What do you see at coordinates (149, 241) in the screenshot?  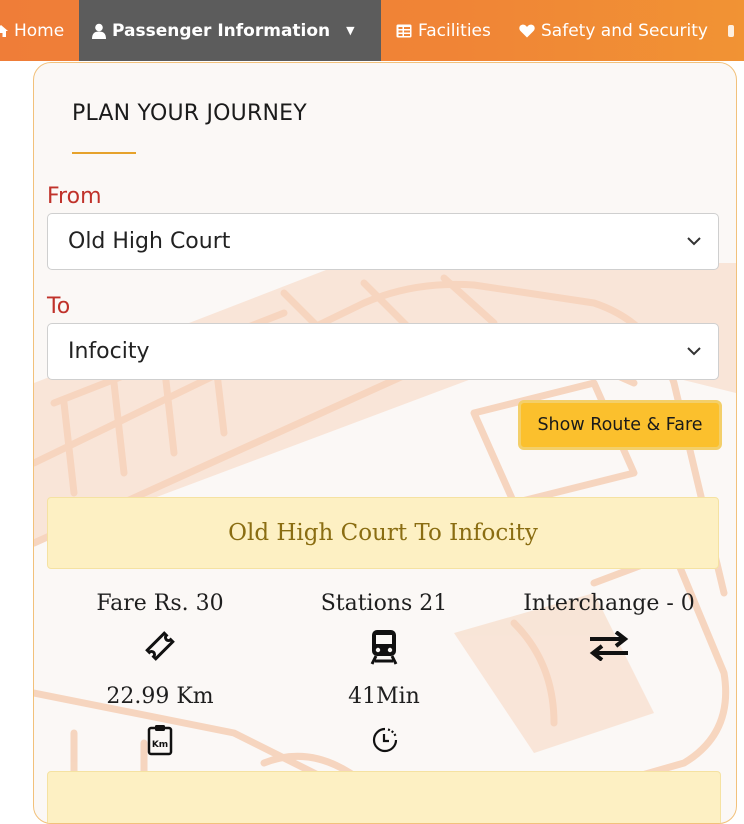 I see `from-station-value: Old High Court` at bounding box center [149, 241].